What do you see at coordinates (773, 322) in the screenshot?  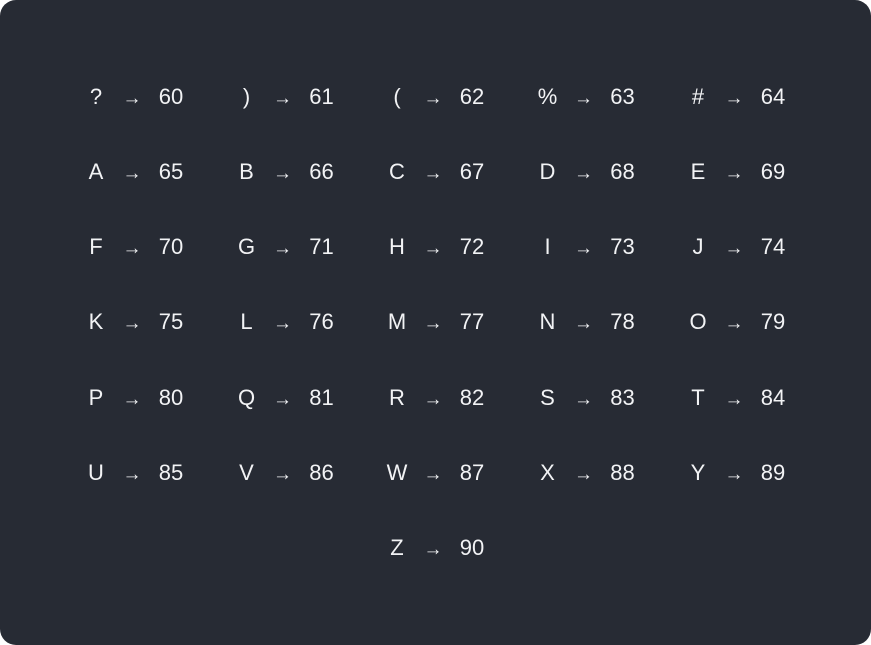 I see `code-value: 79` at bounding box center [773, 322].